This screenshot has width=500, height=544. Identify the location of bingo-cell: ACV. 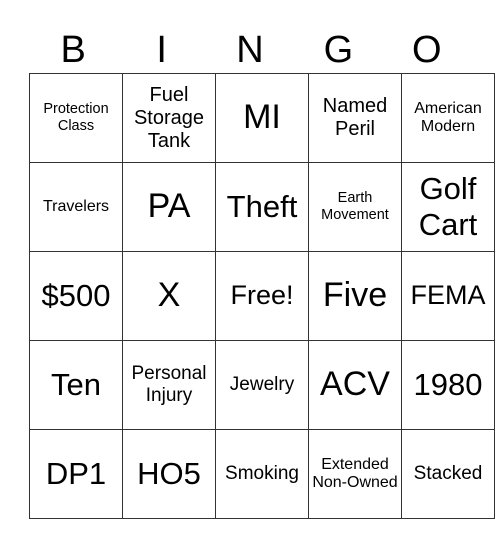
(355, 385).